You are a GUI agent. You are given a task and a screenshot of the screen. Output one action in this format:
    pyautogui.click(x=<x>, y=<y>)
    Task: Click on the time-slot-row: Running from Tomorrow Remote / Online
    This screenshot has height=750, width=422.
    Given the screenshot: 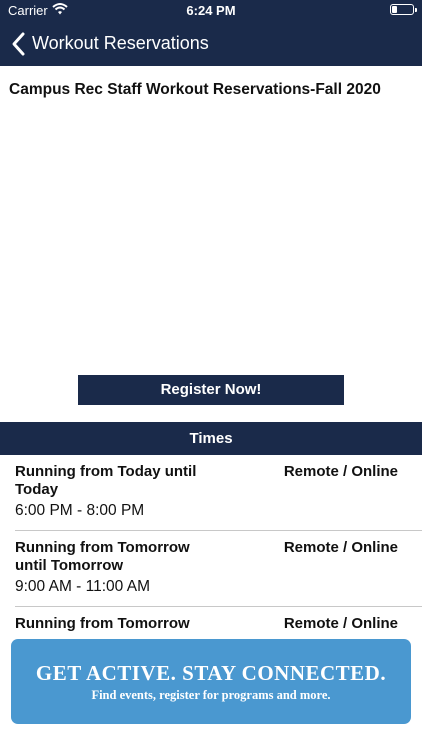 What is the action you would take?
    pyautogui.click(x=211, y=623)
    